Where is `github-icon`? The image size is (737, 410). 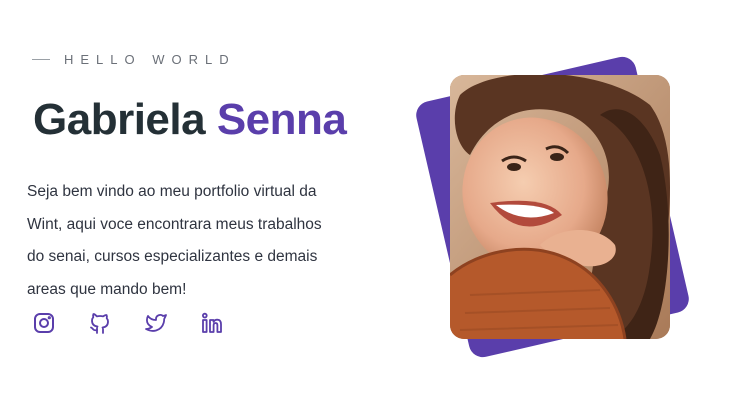 github-icon is located at coordinates (99, 323).